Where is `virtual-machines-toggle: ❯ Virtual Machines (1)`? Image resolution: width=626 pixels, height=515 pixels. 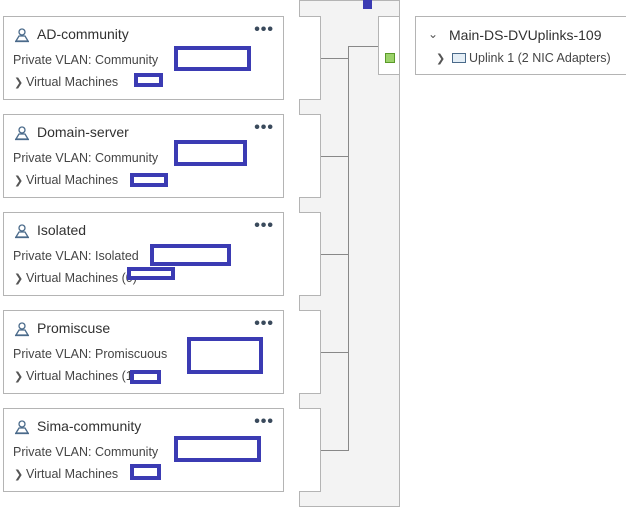 virtual-machines-toggle: ❯ Virtual Machines (1) is located at coordinates (75, 376).